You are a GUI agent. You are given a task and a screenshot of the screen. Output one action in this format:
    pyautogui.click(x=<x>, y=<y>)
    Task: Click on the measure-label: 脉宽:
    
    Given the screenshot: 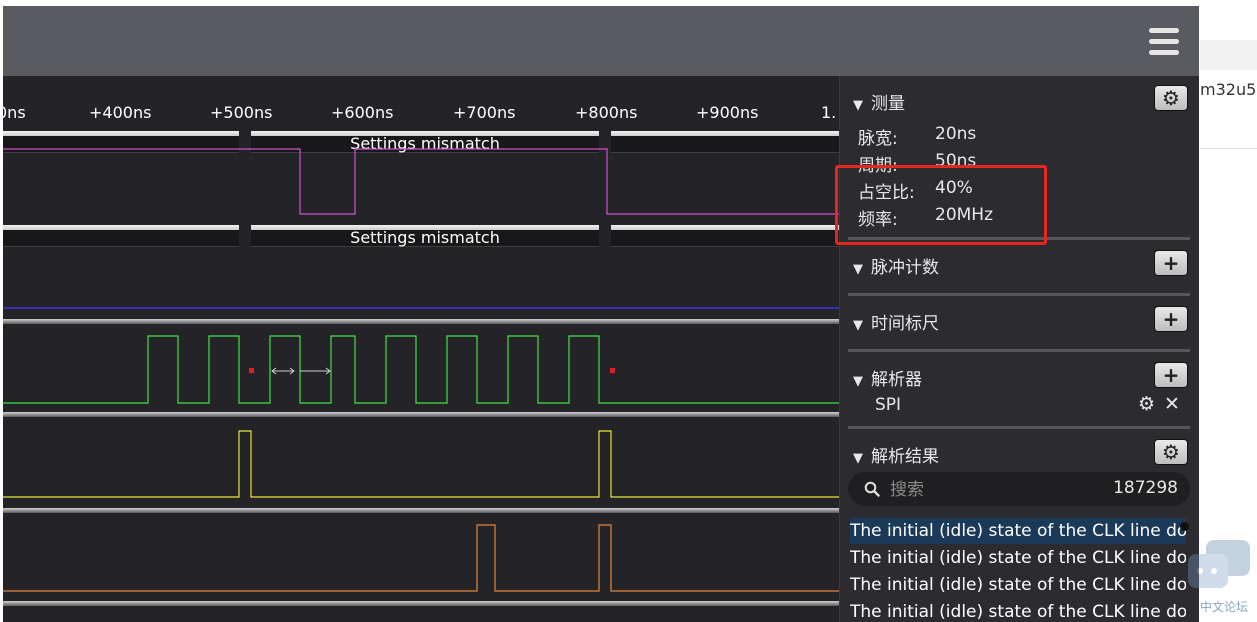 What is the action you would take?
    pyautogui.click(x=878, y=139)
    